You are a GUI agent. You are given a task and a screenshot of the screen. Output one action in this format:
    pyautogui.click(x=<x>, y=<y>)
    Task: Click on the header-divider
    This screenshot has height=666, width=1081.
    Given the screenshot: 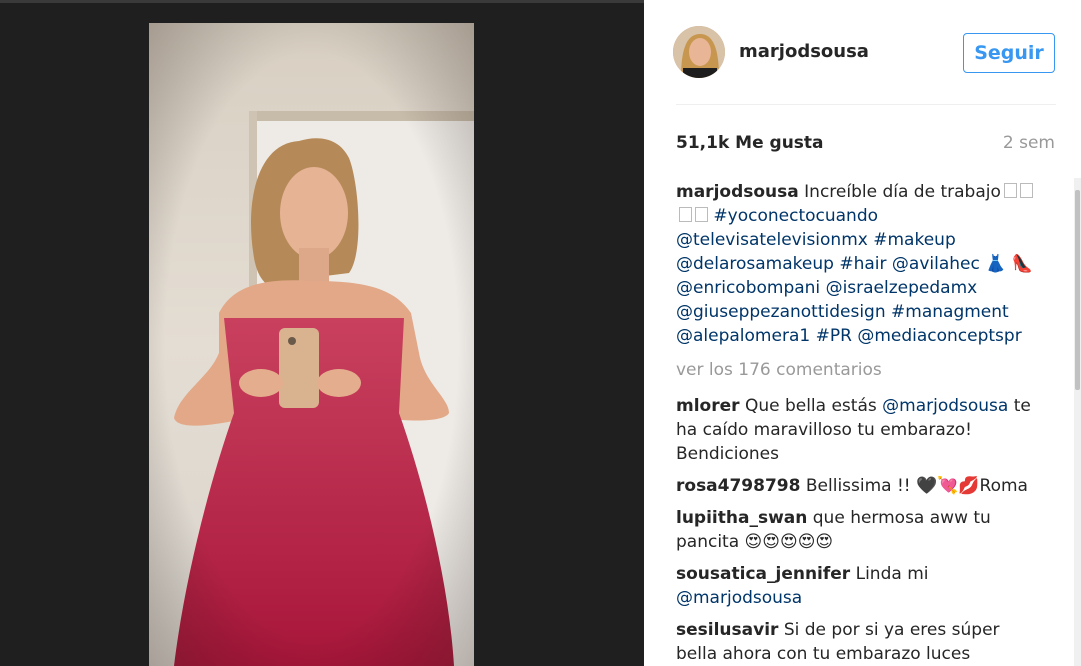 What is the action you would take?
    pyautogui.click(x=866, y=104)
    